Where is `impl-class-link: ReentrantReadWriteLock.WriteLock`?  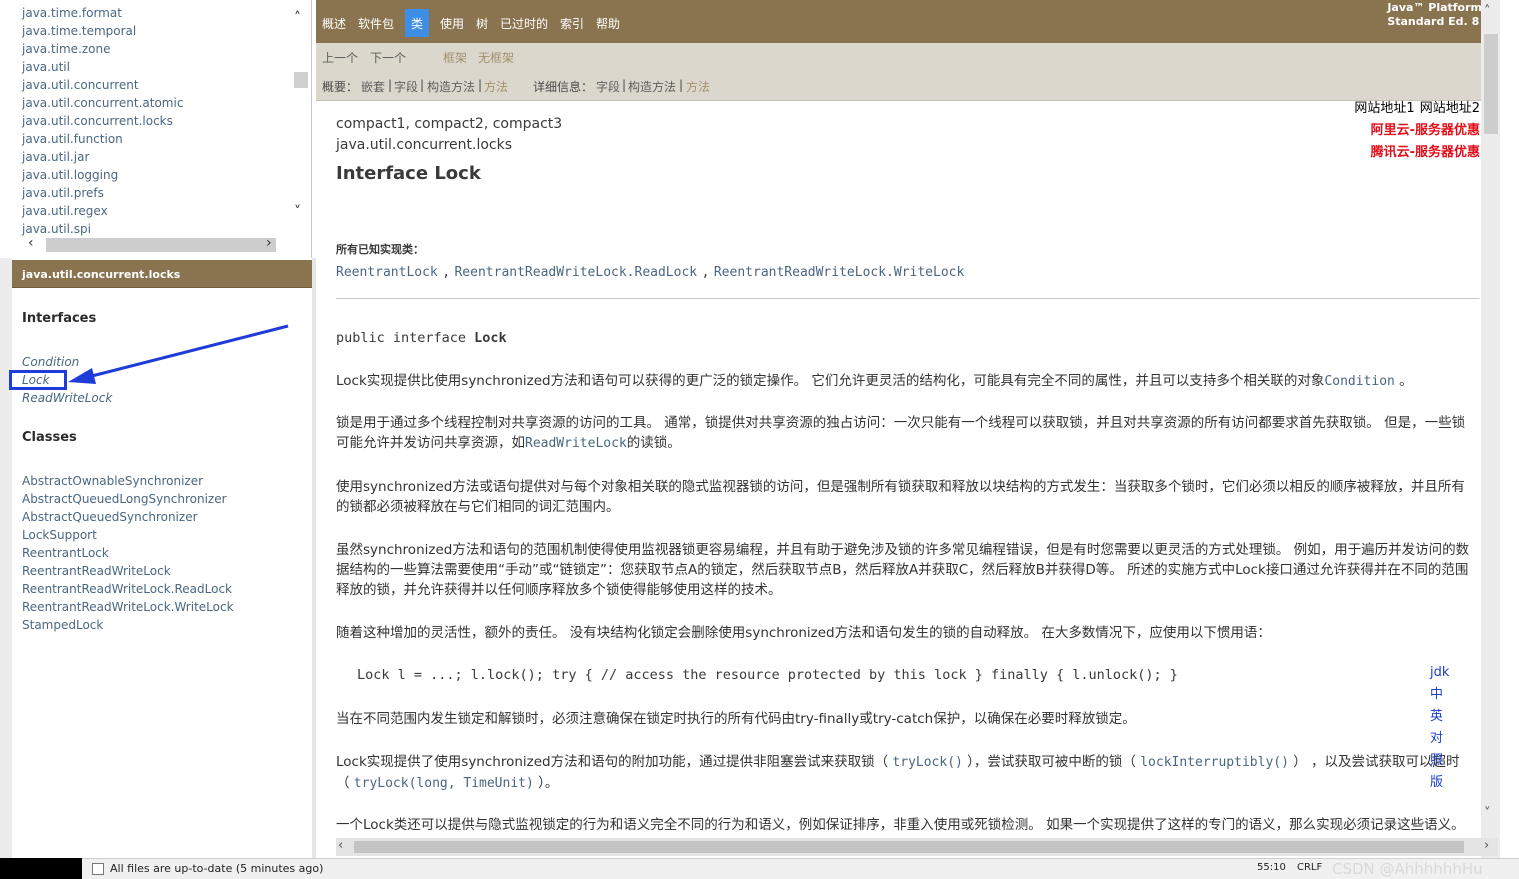
impl-class-link: ReentrantReadWriteLock.WriteLock is located at coordinates (839, 272).